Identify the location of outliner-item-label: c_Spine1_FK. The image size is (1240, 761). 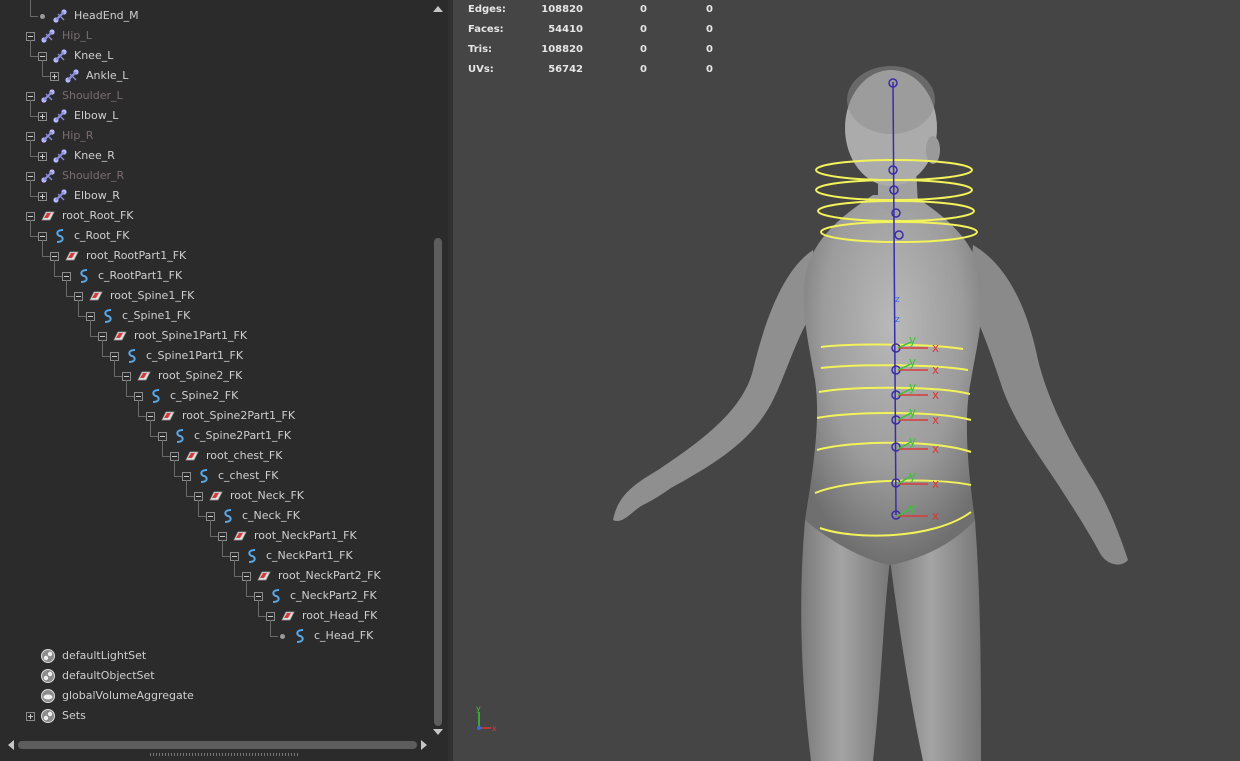
(156, 315).